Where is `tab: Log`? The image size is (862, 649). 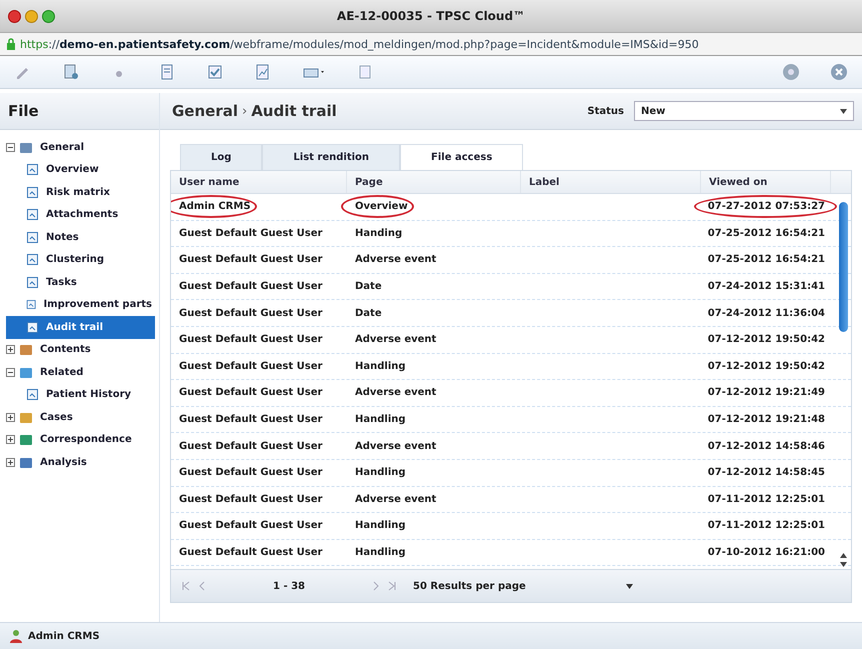
tab: Log is located at coordinates (221, 157).